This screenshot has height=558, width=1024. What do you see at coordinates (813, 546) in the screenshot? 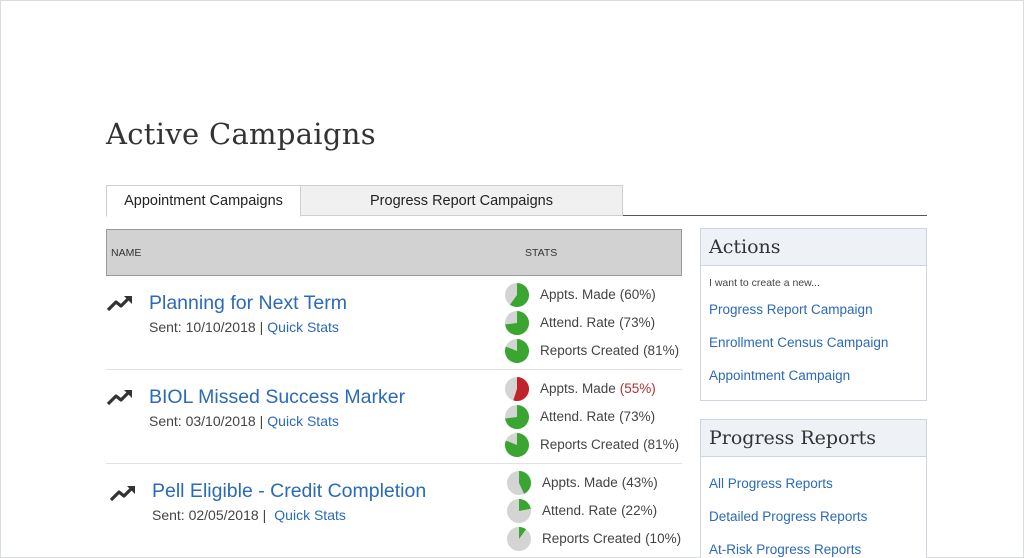
I see `at-risk-progress-reports-link: At-Risk Progress Reports` at bounding box center [813, 546].